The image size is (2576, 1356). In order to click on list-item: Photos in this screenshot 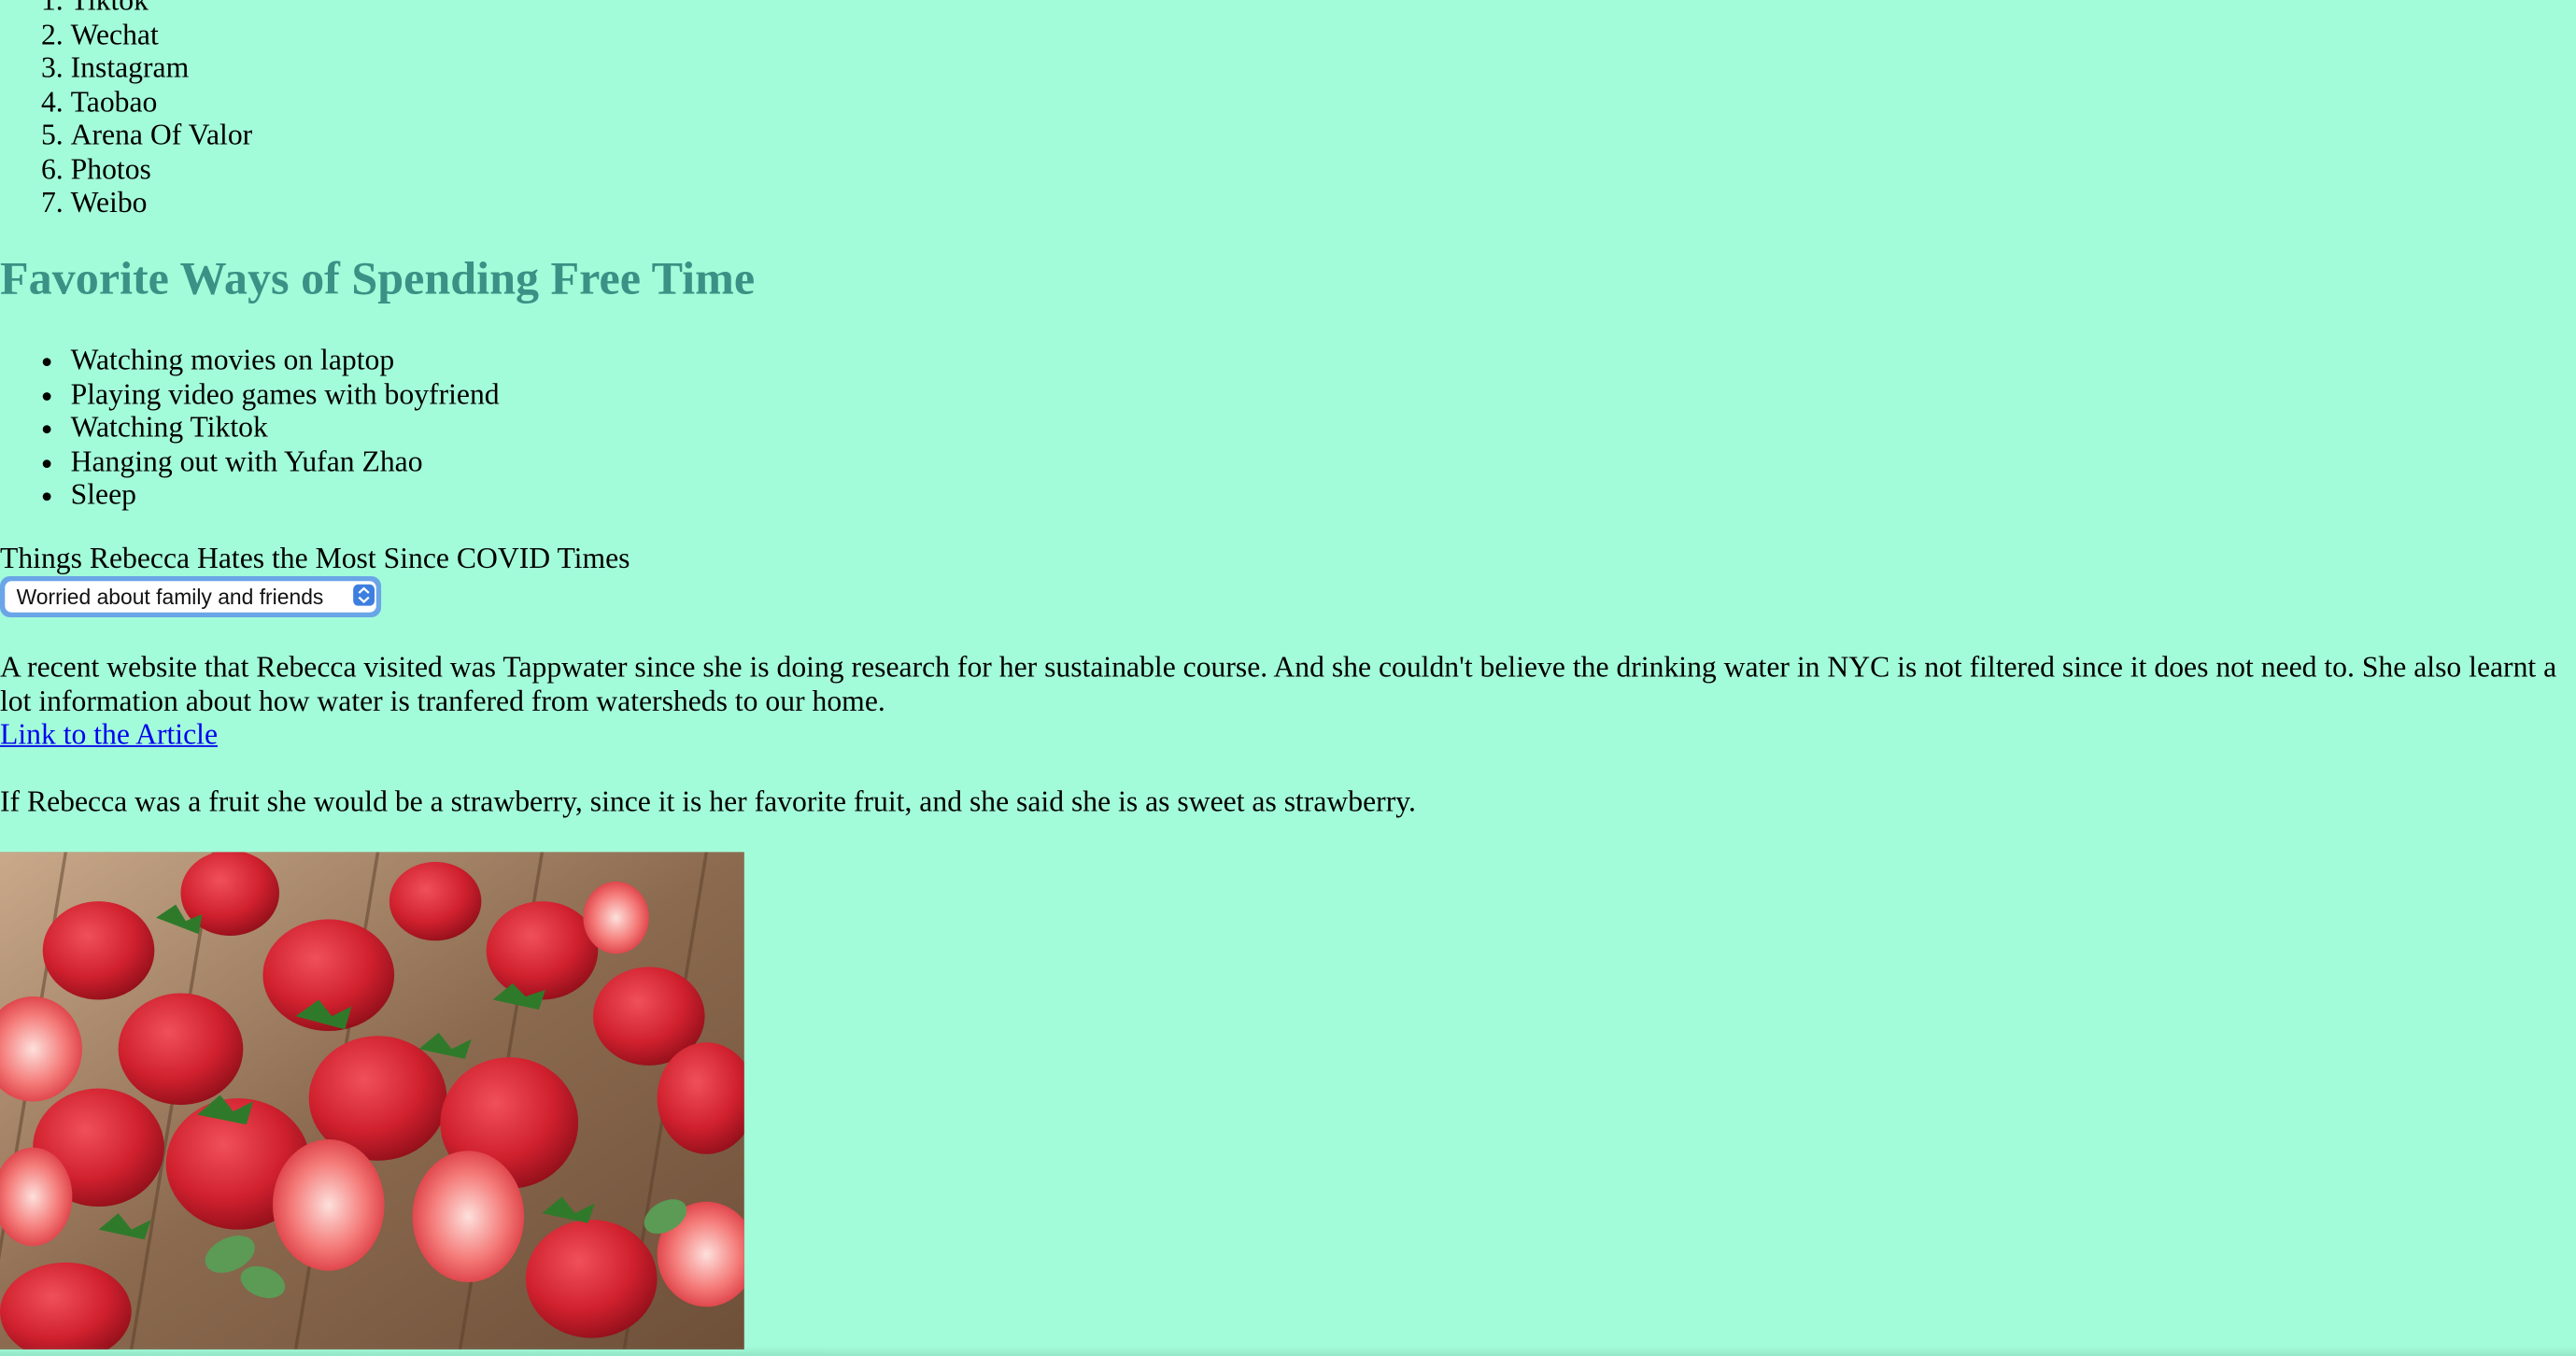, I will do `click(162, 169)`.